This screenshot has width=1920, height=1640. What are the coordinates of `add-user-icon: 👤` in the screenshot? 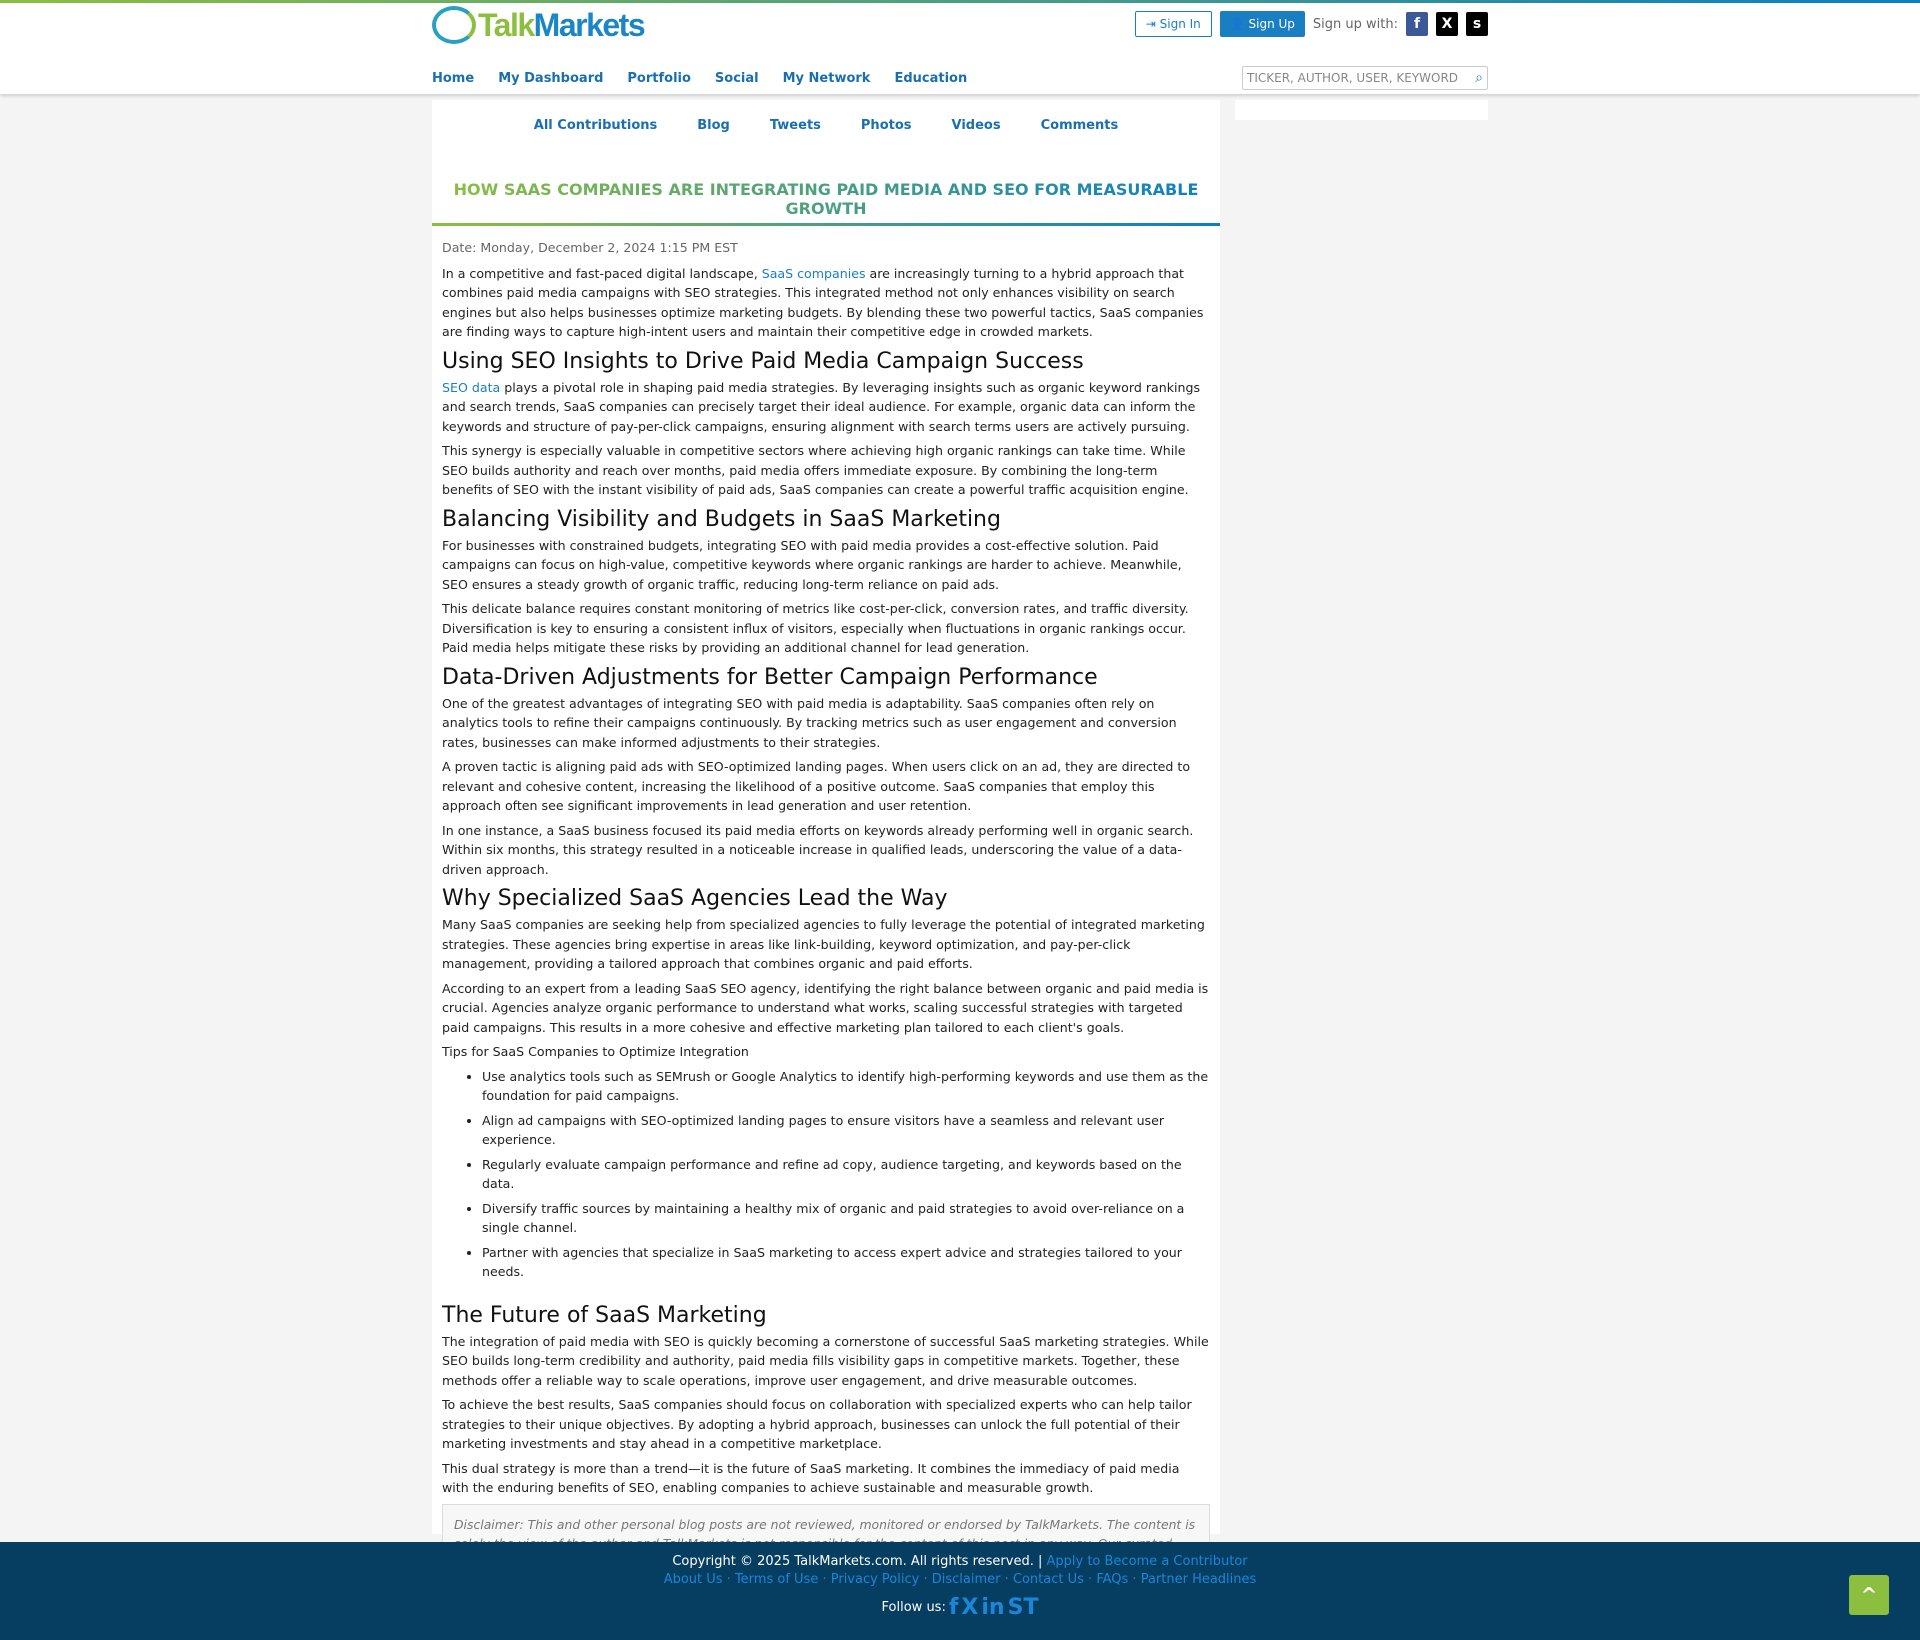 It's located at (1239, 24).